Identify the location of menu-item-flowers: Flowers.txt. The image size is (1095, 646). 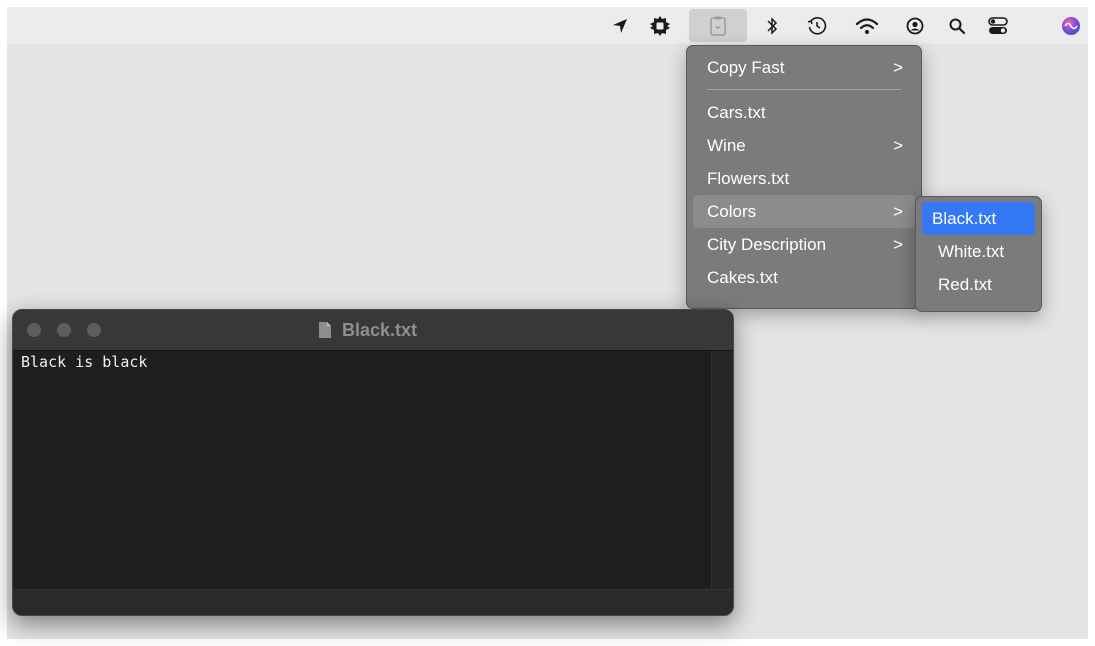
(804, 178).